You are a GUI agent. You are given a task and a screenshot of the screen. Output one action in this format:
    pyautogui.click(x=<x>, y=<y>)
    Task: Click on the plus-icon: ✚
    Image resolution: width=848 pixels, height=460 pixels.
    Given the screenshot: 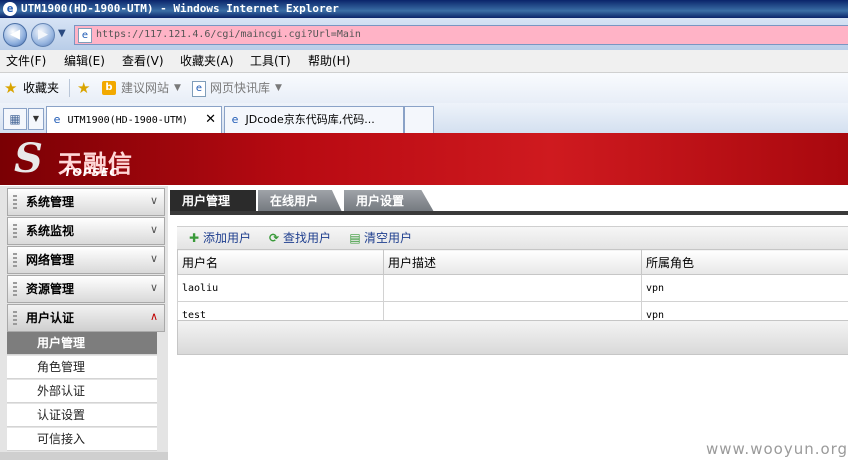 What is the action you would take?
    pyautogui.click(x=194, y=238)
    